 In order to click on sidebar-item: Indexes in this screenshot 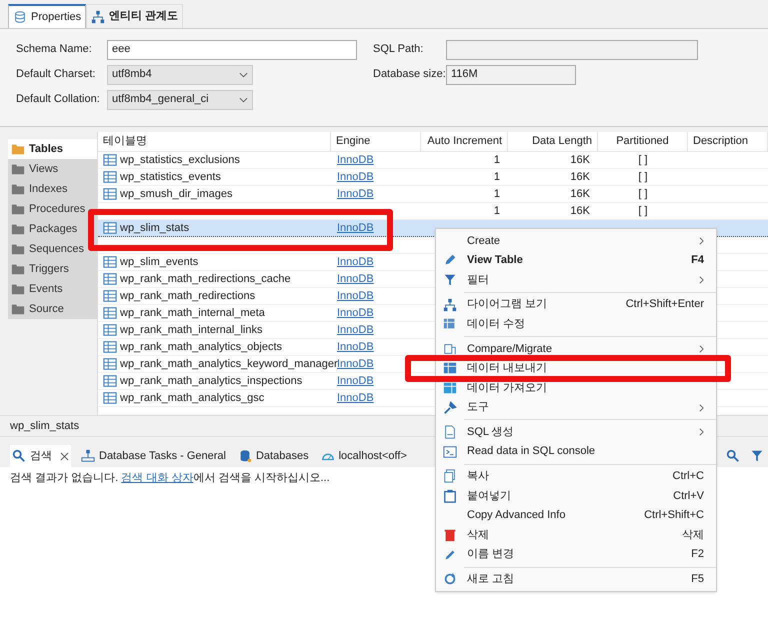, I will do `click(52, 189)`.